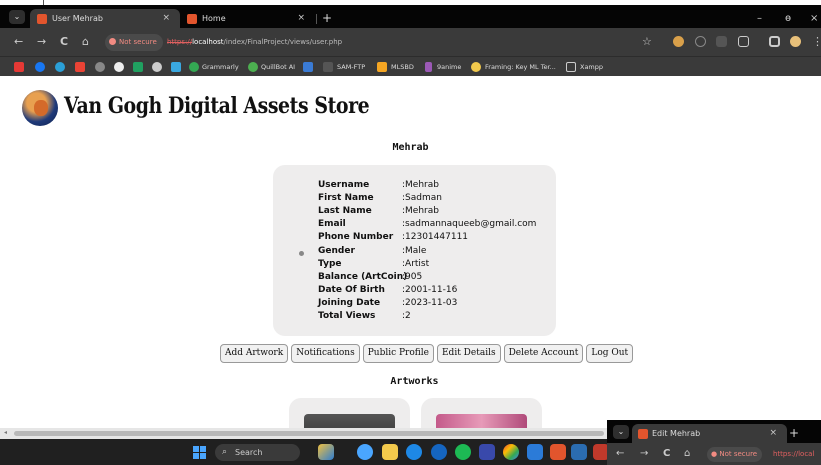 This screenshot has height=465, width=821. What do you see at coordinates (571, 67) in the screenshot?
I see `bookmark-folder-icon` at bounding box center [571, 67].